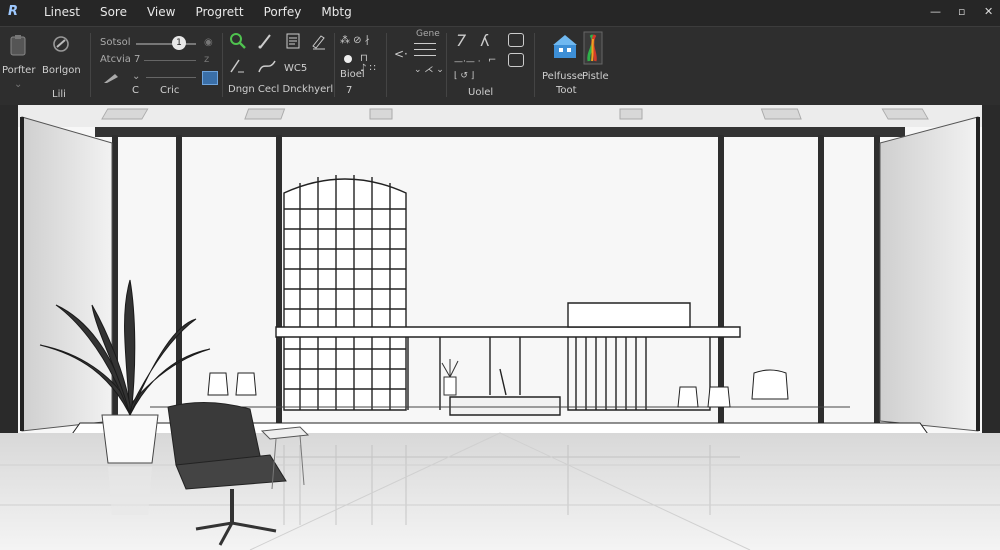  What do you see at coordinates (562, 76) in the screenshot?
I see `palette-label: Pelfusse` at bounding box center [562, 76].